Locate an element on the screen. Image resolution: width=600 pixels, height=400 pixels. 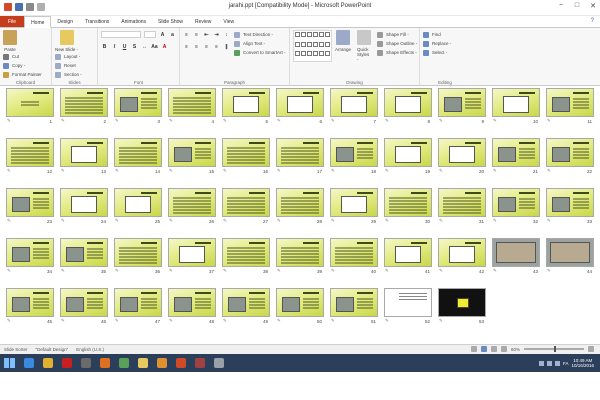
grow-font-icon: A is located at coordinates (162, 35).